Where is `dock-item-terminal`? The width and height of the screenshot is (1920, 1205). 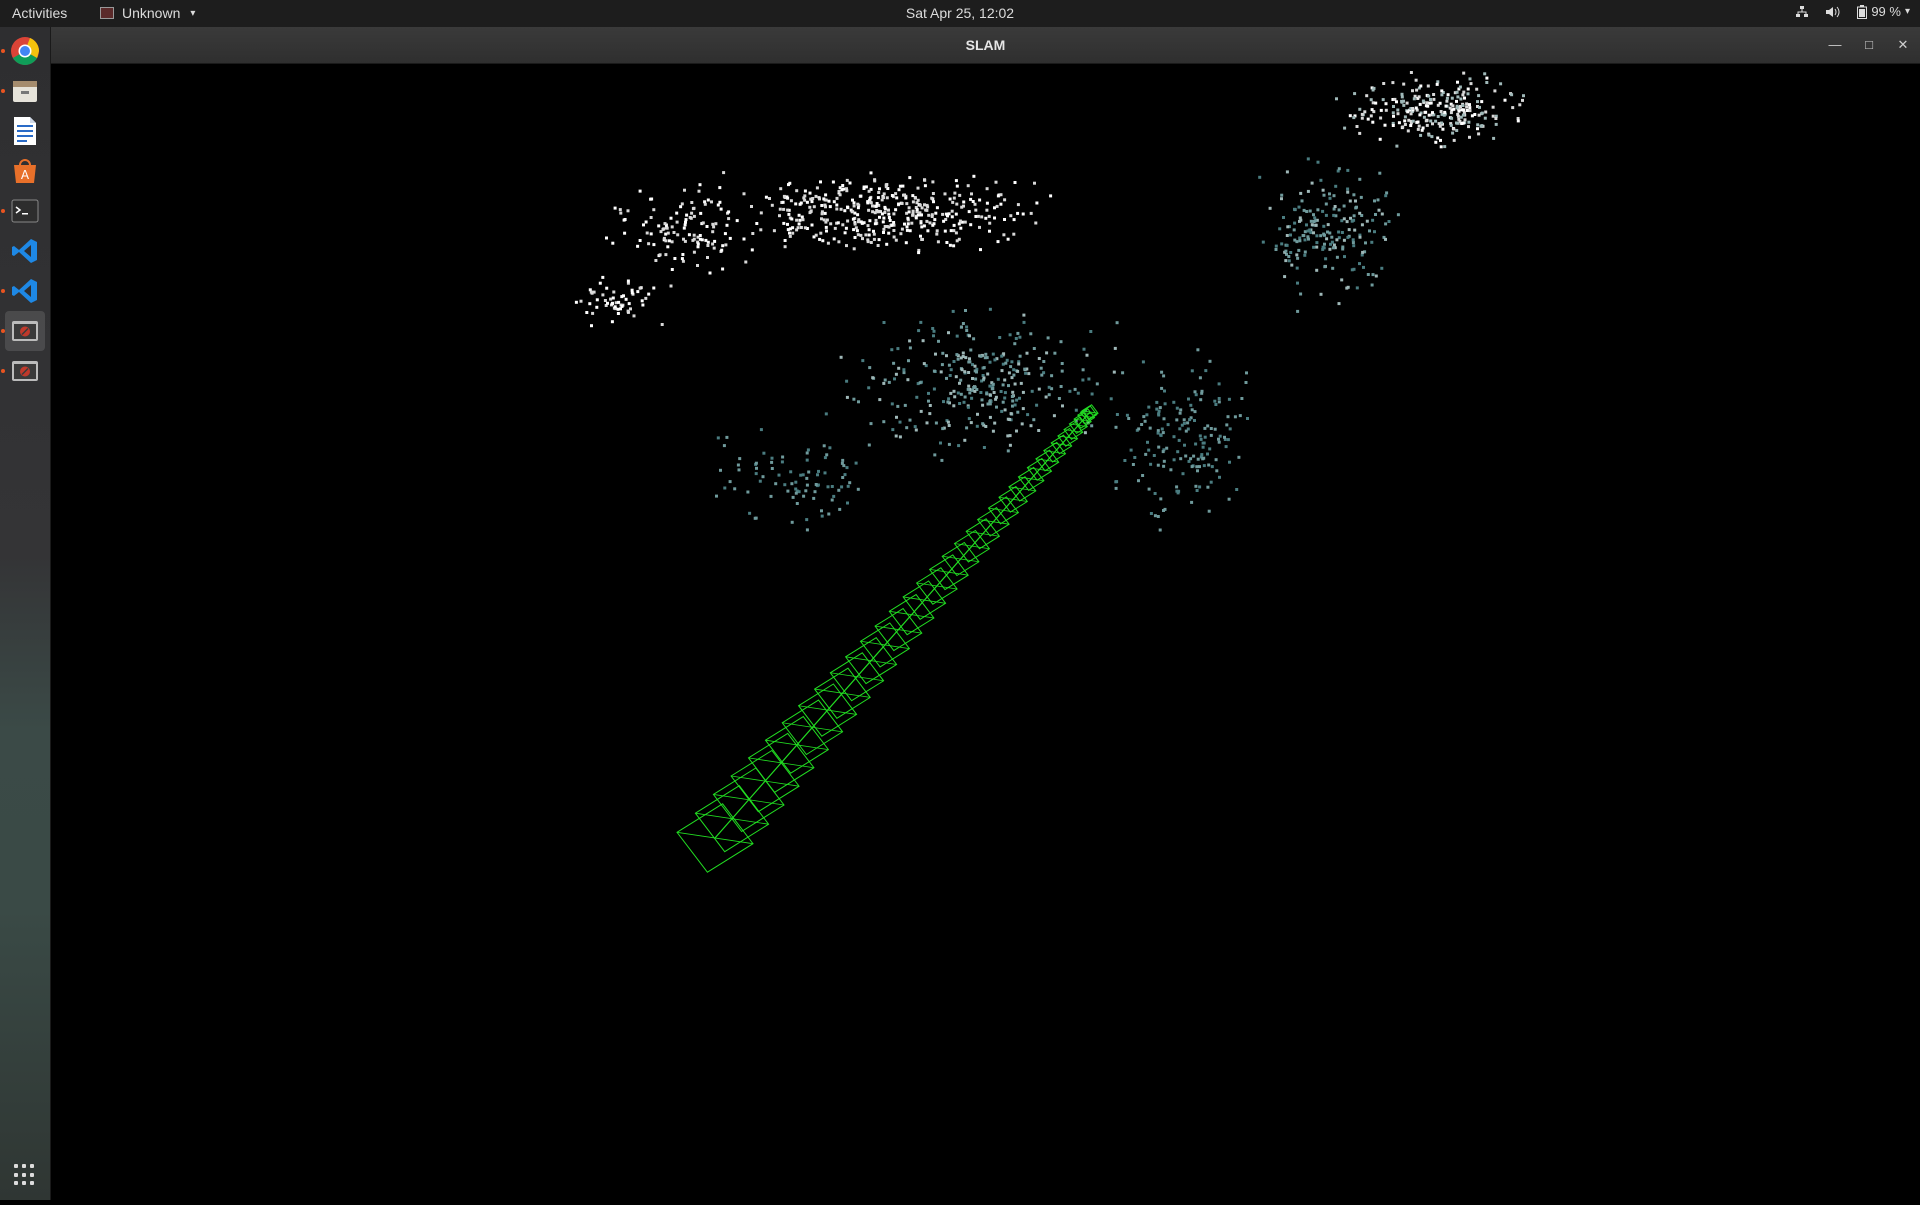
dock-item-terminal is located at coordinates (25, 211).